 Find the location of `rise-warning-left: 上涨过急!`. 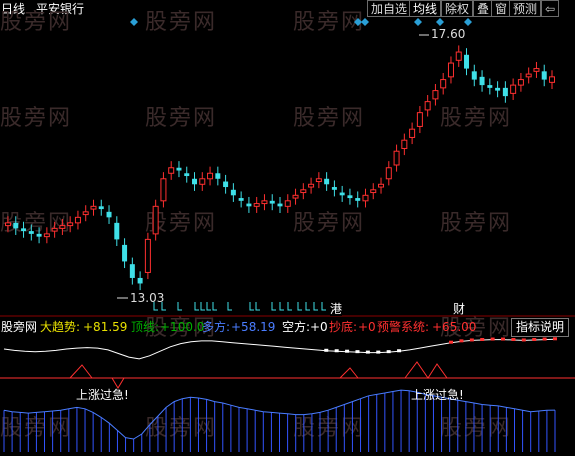

rise-warning-left: 上涨过急! is located at coordinates (102, 395).